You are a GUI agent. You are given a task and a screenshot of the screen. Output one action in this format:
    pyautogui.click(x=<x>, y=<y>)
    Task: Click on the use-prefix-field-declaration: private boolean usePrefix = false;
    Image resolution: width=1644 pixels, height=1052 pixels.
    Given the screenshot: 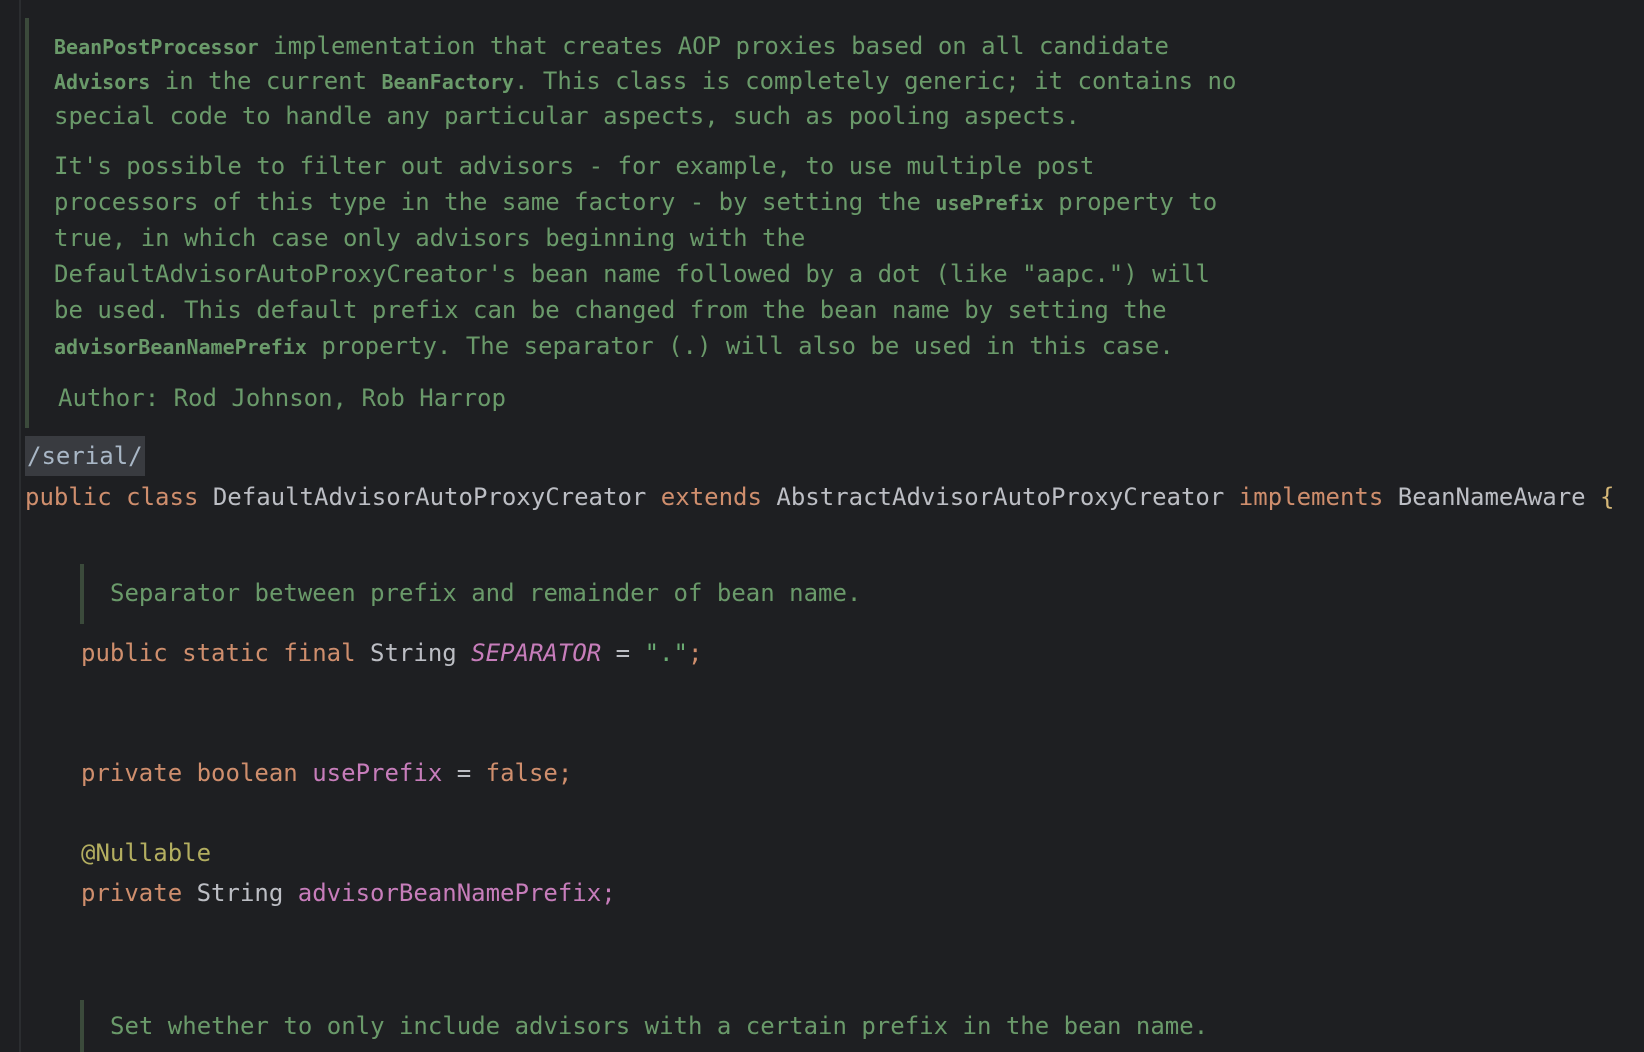 What is the action you would take?
    pyautogui.click(x=326, y=773)
    